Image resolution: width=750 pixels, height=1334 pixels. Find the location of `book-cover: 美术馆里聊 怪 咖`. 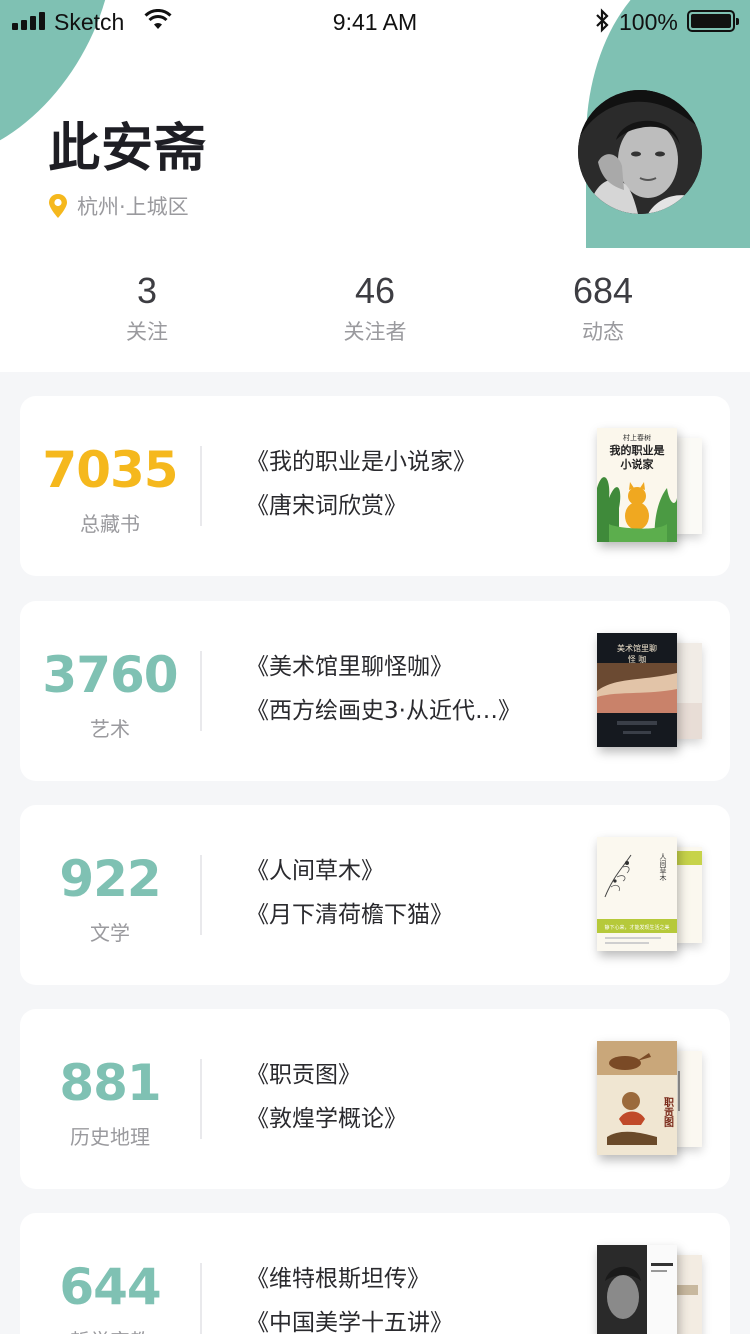

book-cover: 美术馆里聊 怪 咖 is located at coordinates (637, 690).